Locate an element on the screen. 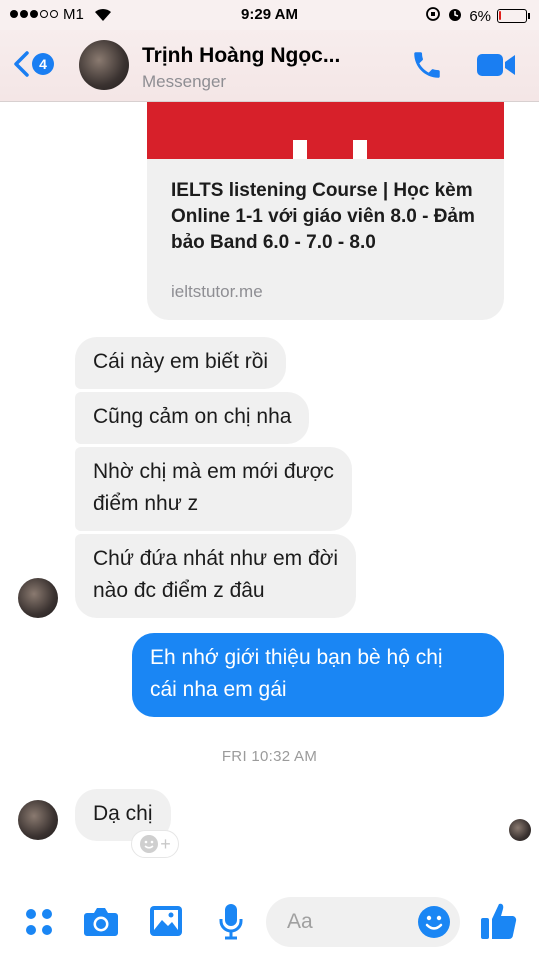 The width and height of the screenshot is (539, 960). message-input: Aa is located at coordinates (363, 922).